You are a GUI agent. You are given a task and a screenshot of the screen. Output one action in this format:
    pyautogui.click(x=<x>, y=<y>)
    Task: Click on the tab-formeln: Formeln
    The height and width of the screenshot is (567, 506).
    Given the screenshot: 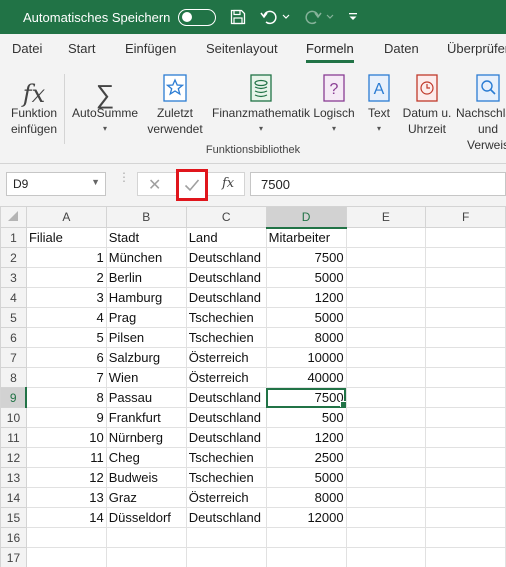 What is the action you would take?
    pyautogui.click(x=330, y=52)
    